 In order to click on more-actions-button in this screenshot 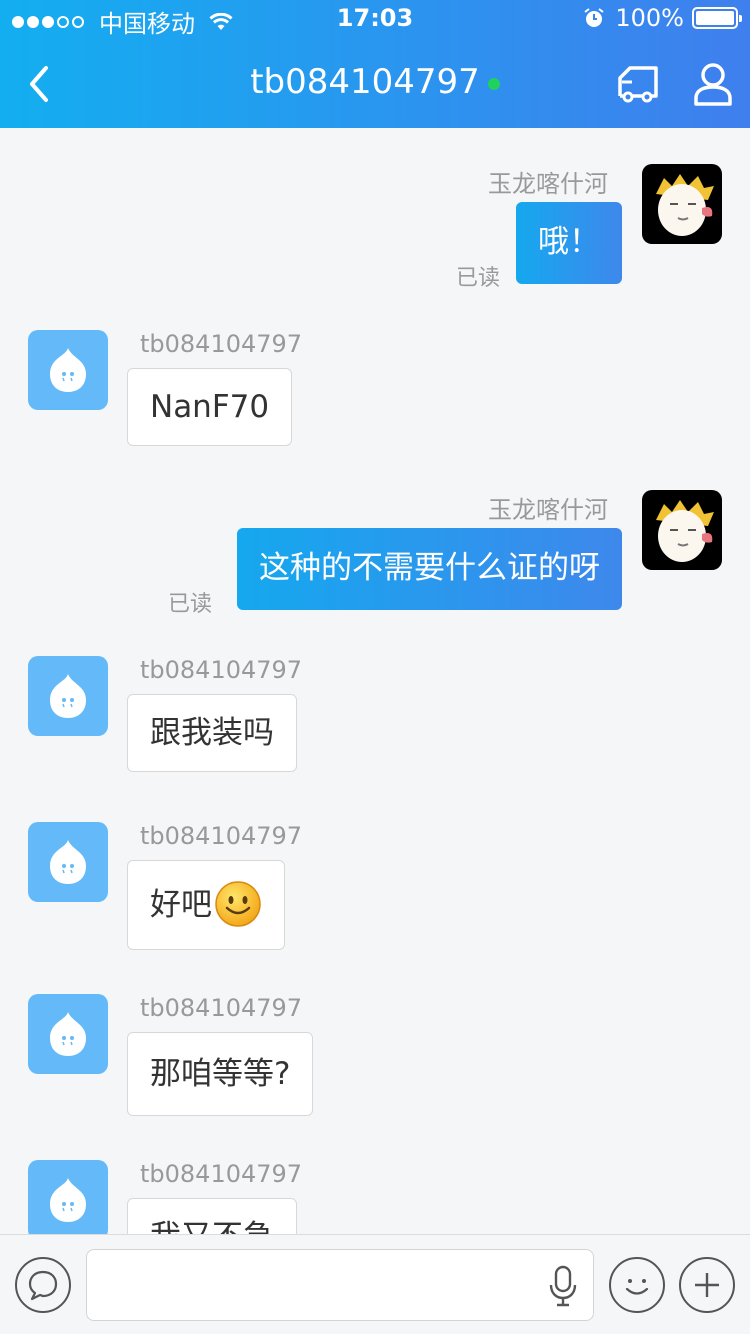, I will do `click(707, 1285)`.